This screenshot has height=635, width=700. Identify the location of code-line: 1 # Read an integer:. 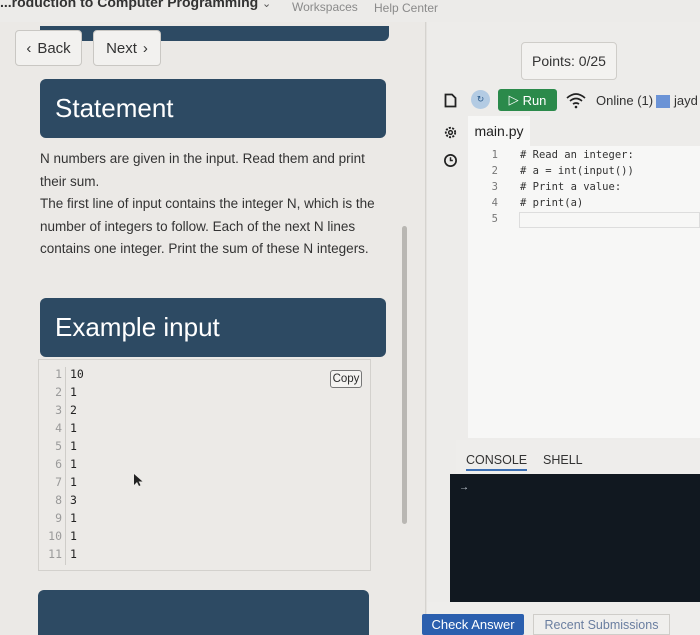
(562, 155).